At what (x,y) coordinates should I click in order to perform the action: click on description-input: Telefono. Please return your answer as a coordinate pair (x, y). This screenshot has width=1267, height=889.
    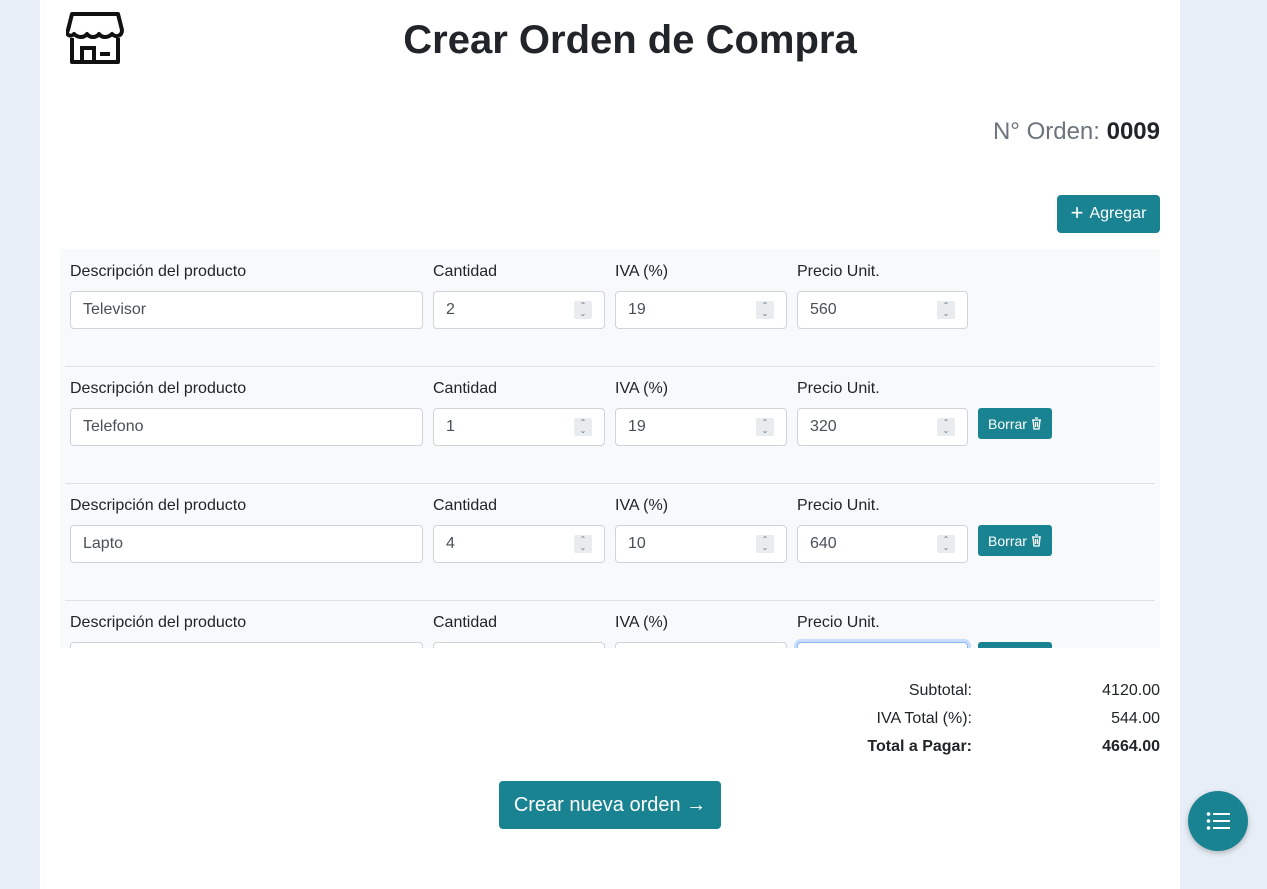
    Looking at the image, I should click on (246, 427).